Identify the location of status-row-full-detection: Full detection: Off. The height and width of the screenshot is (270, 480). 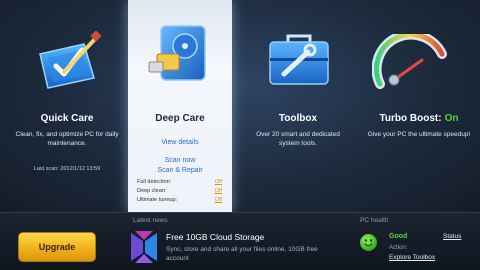
(179, 182).